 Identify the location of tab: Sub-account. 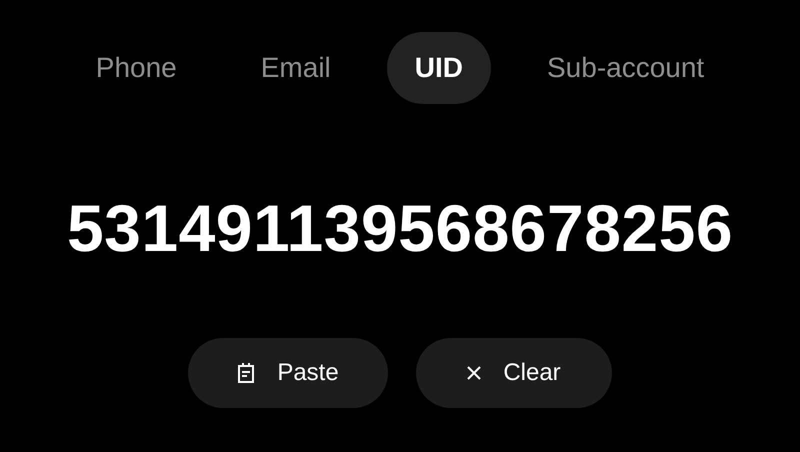
(625, 68).